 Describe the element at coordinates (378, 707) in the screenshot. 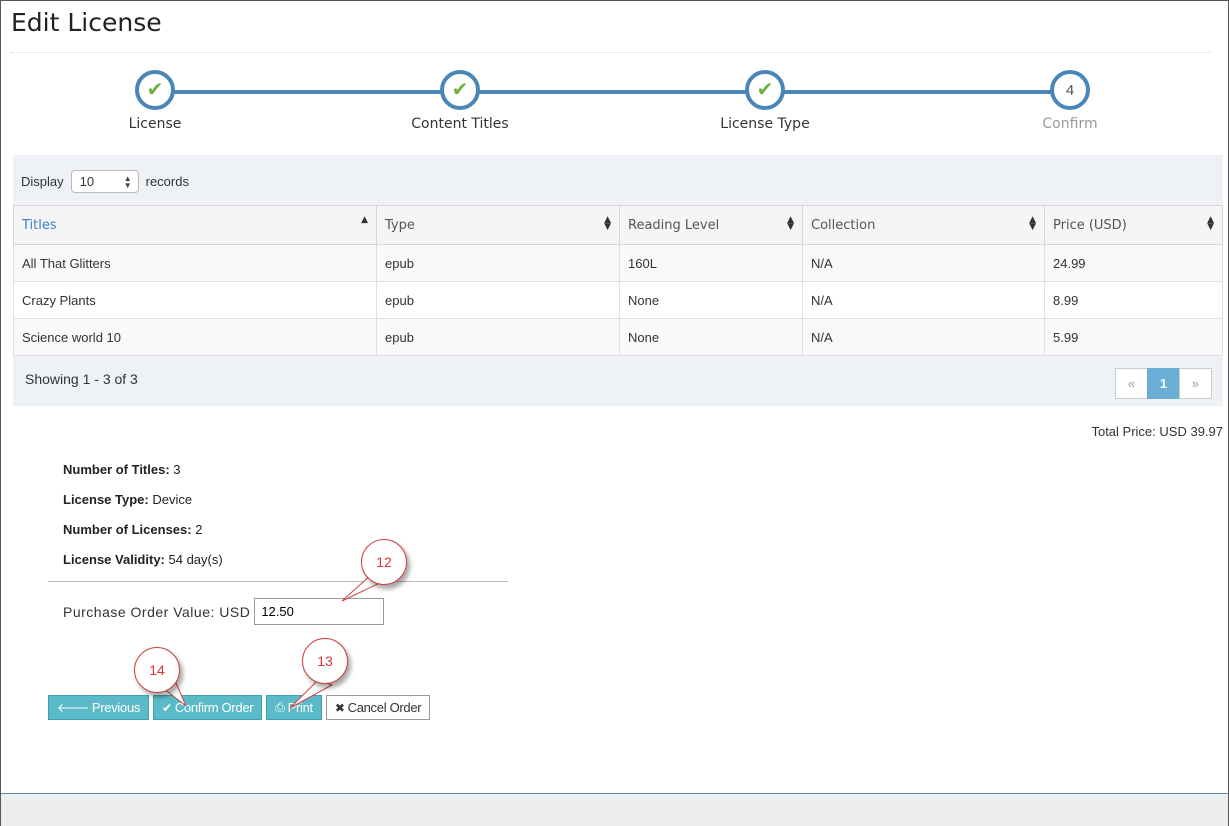

I see `cancel-order-button: ✖ Cancel Order` at that location.